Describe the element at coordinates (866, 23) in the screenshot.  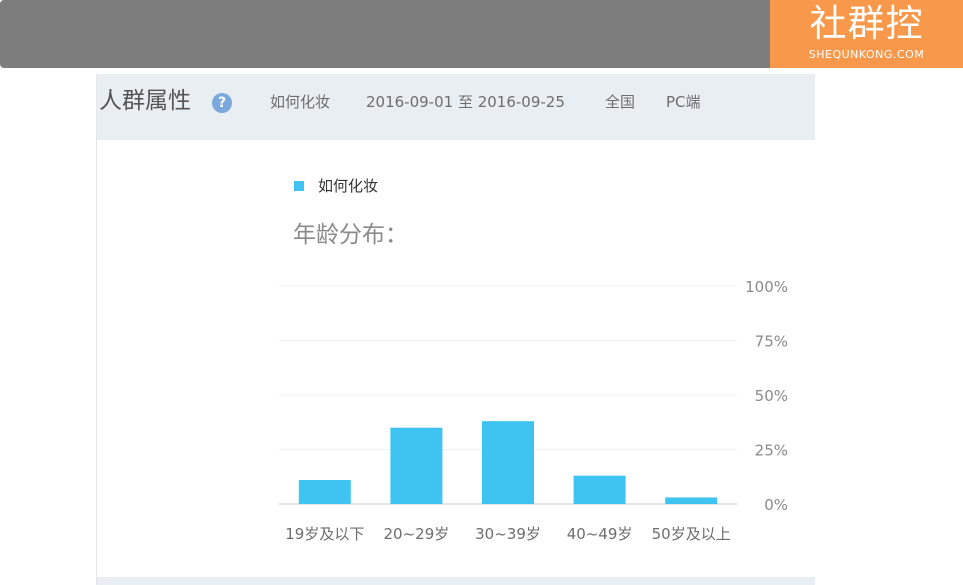
I see `brand-name: 社群控` at that location.